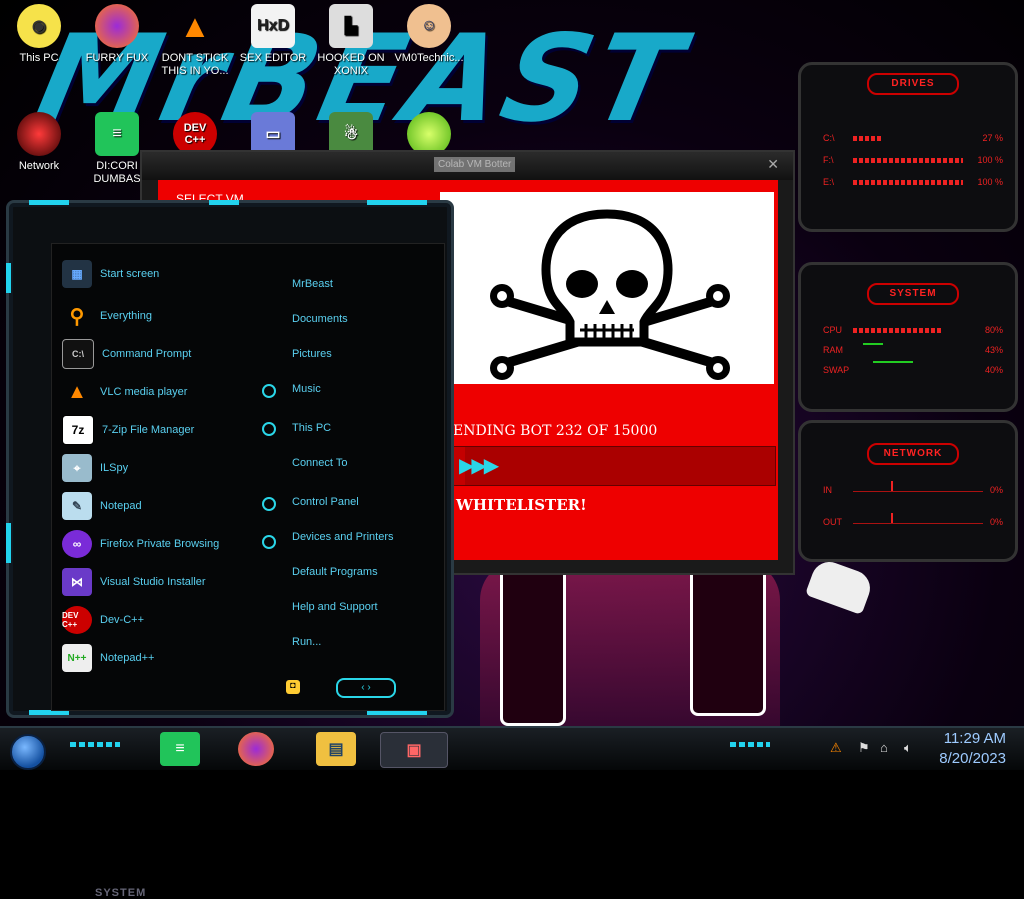  I want to click on network-gadget: NETWORK IN 0% OUT 0%, so click(908, 491).